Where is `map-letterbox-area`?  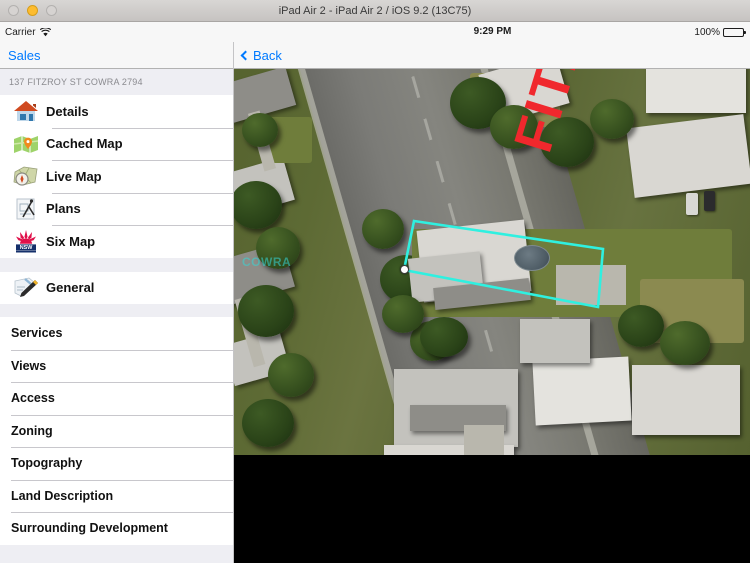 map-letterbox-area is located at coordinates (492, 509).